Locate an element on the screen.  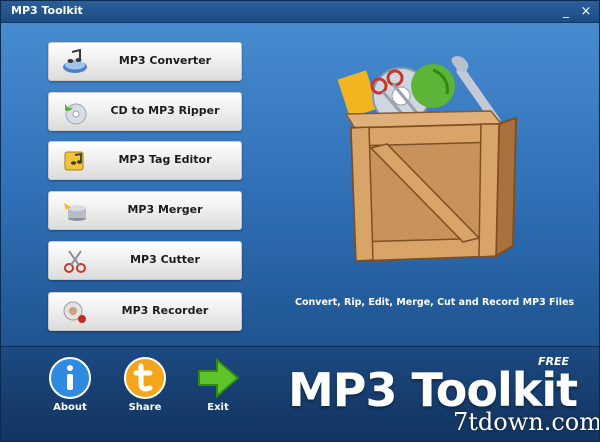
mp3-converter-label: MP3 Converter is located at coordinates (165, 60).